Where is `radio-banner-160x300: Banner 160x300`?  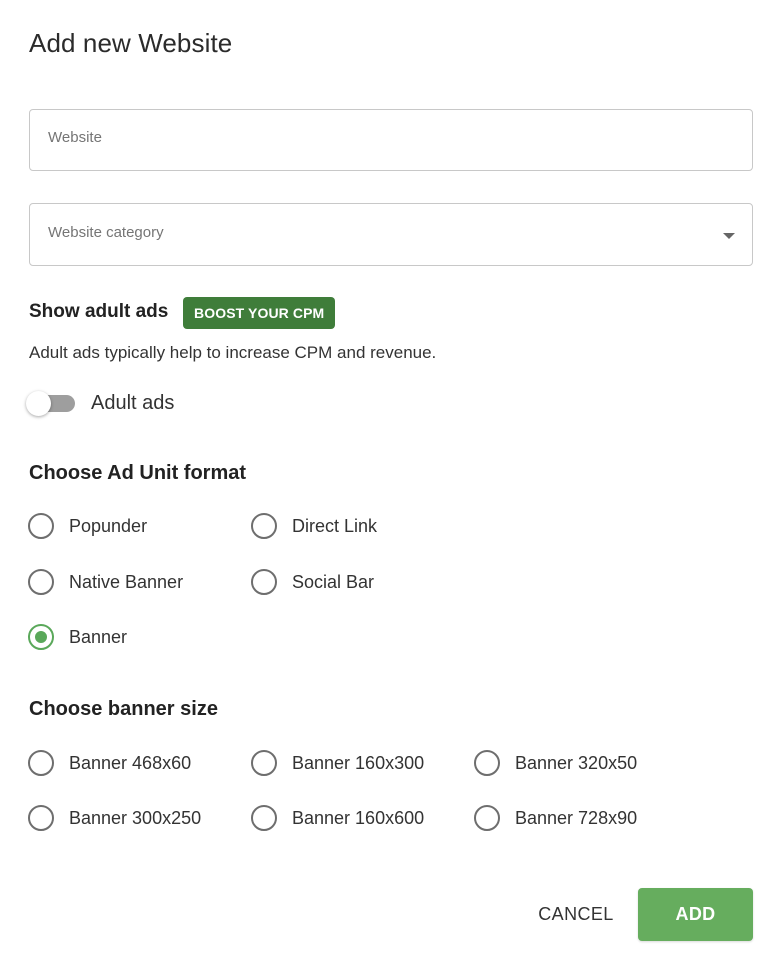
radio-banner-160x300: Banner 160x300 is located at coordinates (337, 763).